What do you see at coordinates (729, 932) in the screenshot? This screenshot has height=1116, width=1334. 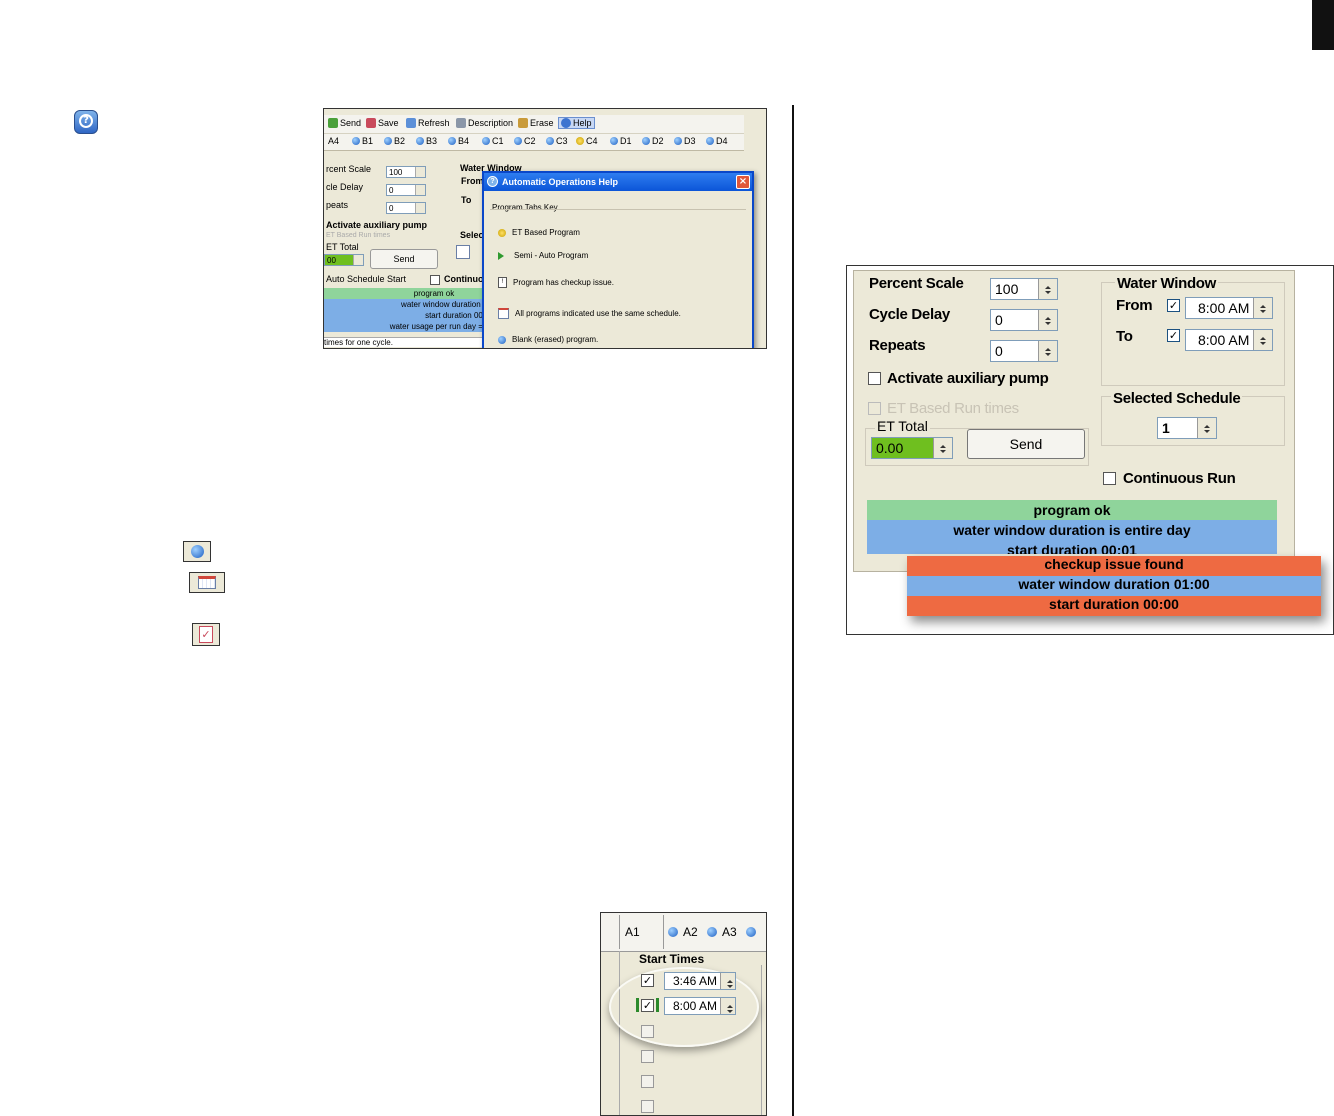 I see `tab-a3: A3` at bounding box center [729, 932].